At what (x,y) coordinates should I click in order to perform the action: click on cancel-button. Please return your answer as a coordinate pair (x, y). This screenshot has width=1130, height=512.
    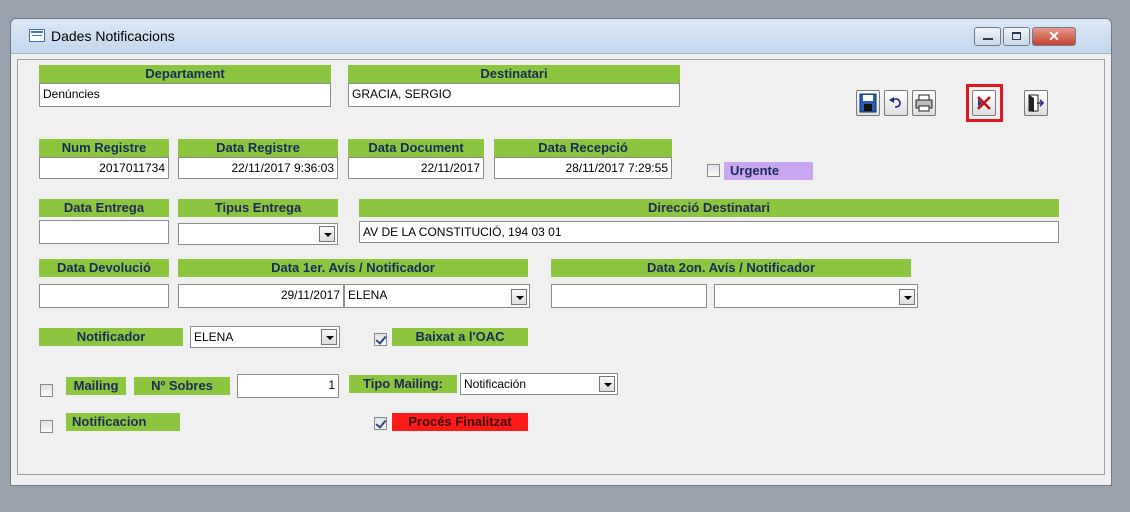
    Looking at the image, I should click on (984, 103).